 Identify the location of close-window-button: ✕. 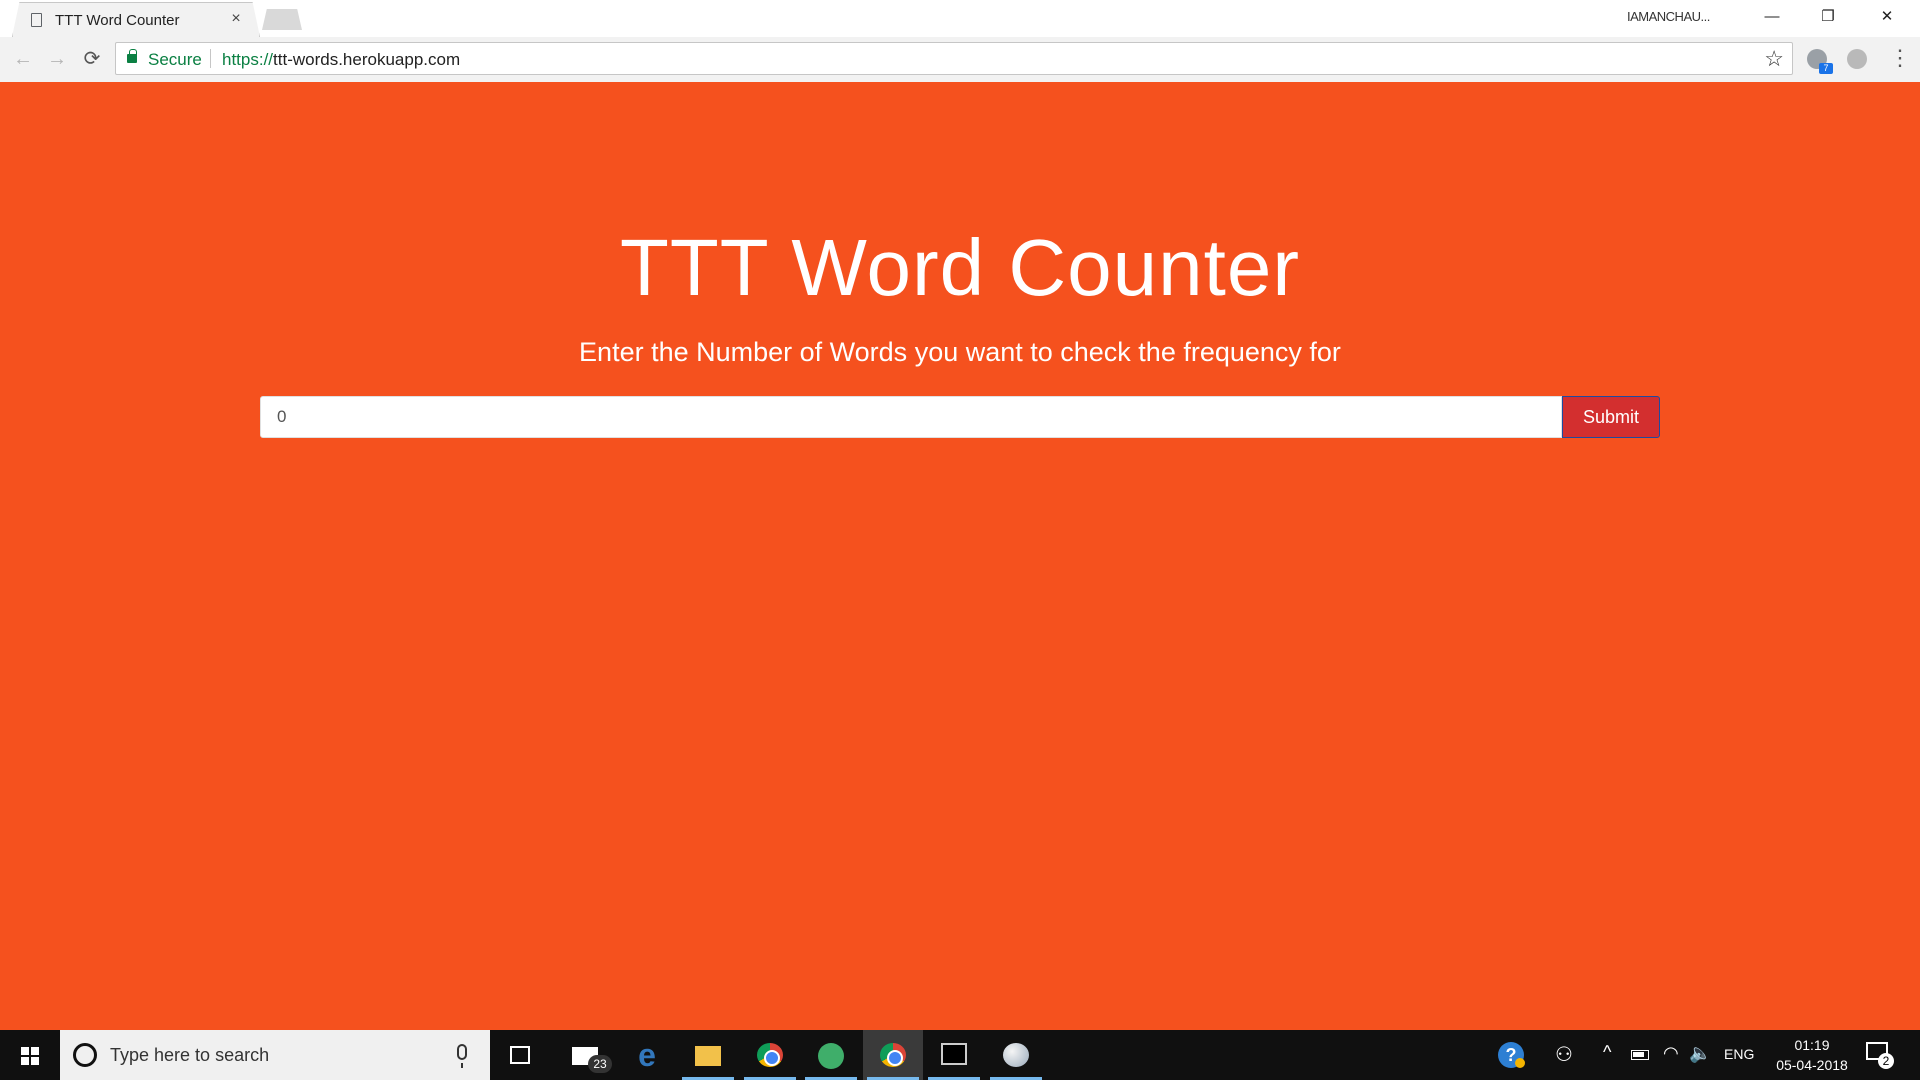
(1887, 17).